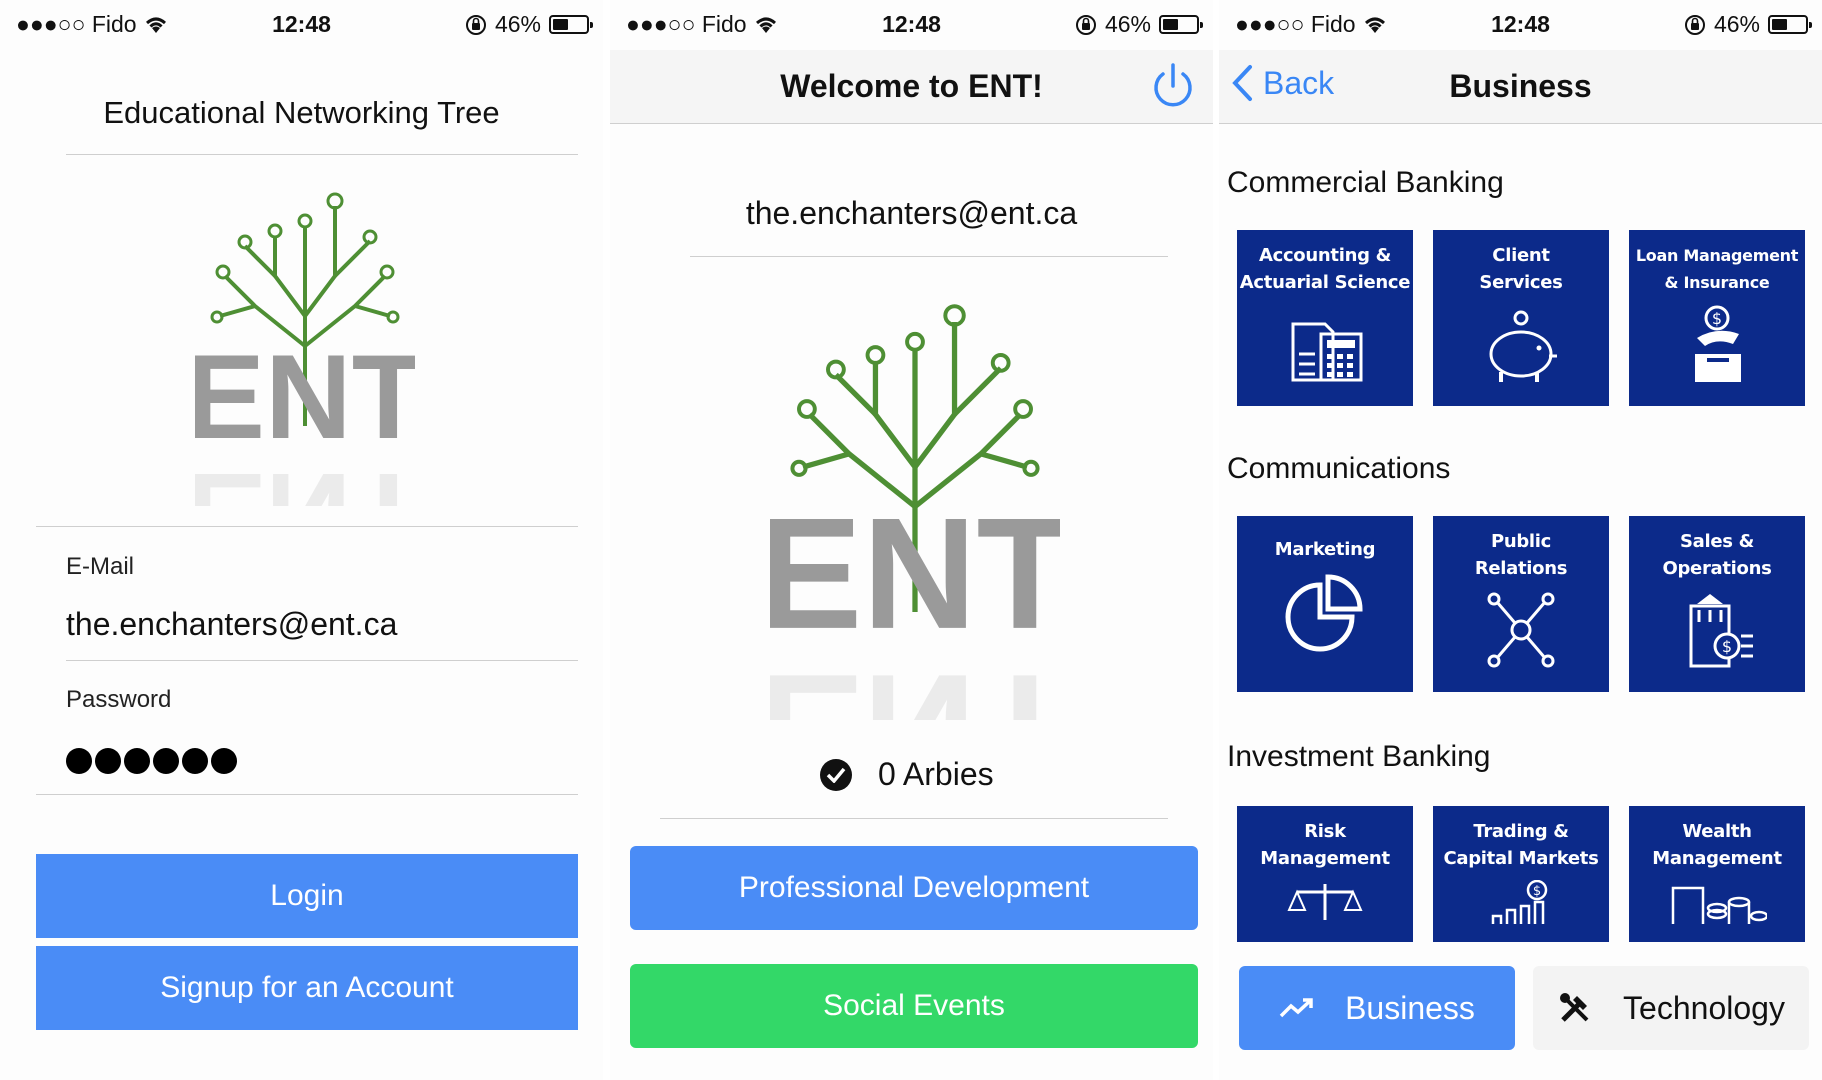 The image size is (1822, 1080). Describe the element at coordinates (1325, 874) in the screenshot. I see `tile-risk-management: Risk Management` at that location.